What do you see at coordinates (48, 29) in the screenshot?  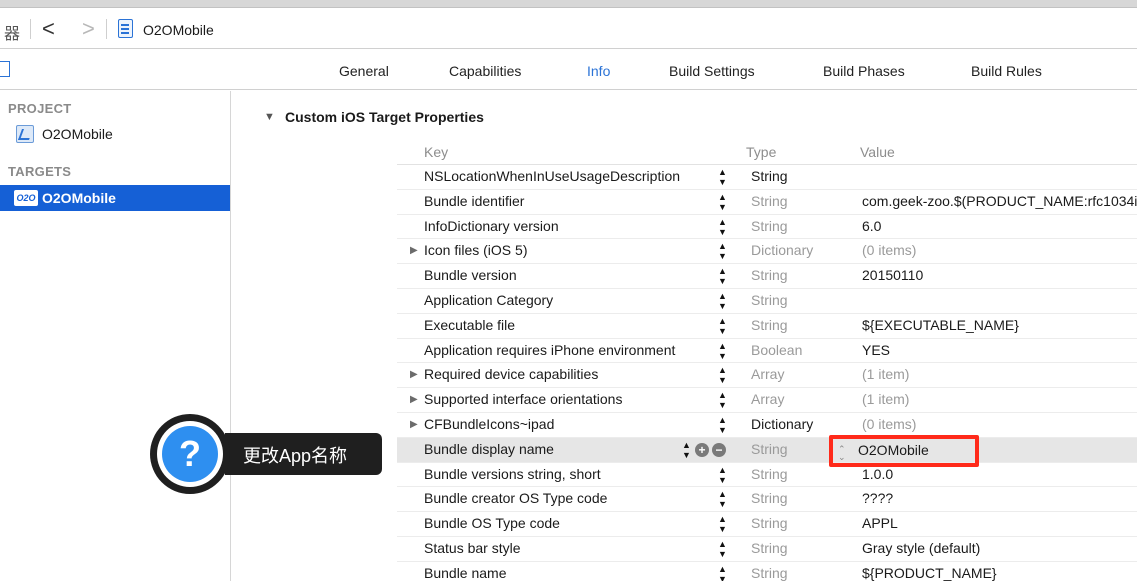 I see `back-arrow-icon: <` at bounding box center [48, 29].